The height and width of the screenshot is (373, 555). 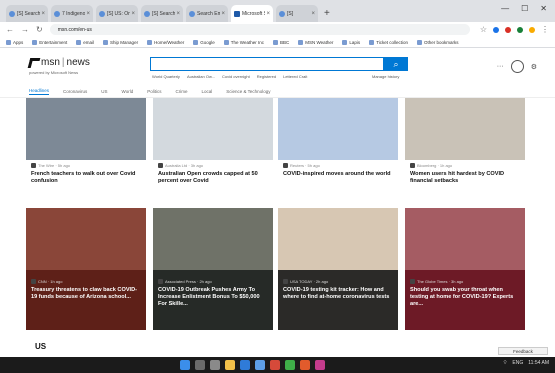 What do you see at coordinates (252, 13) in the screenshot?
I see `tab-6-active: Microsoft Start×` at bounding box center [252, 13].